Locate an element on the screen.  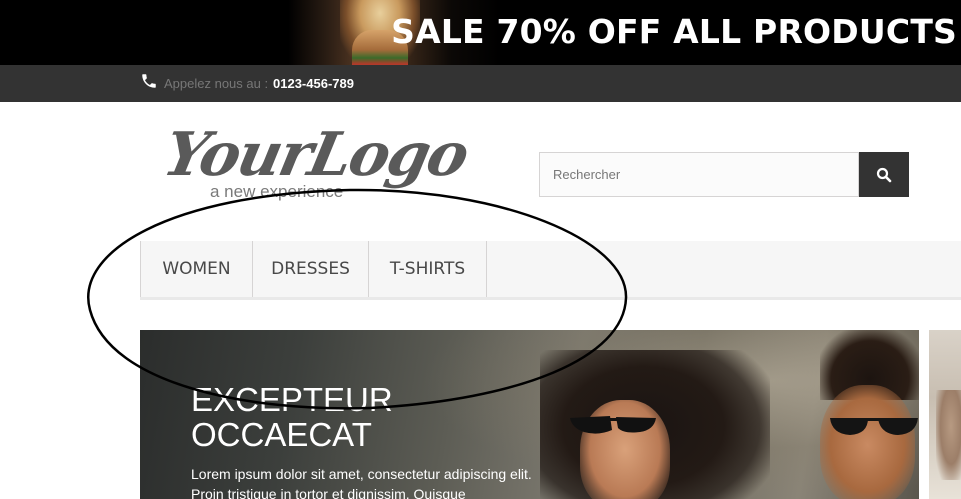
search-icon is located at coordinates (884, 175).